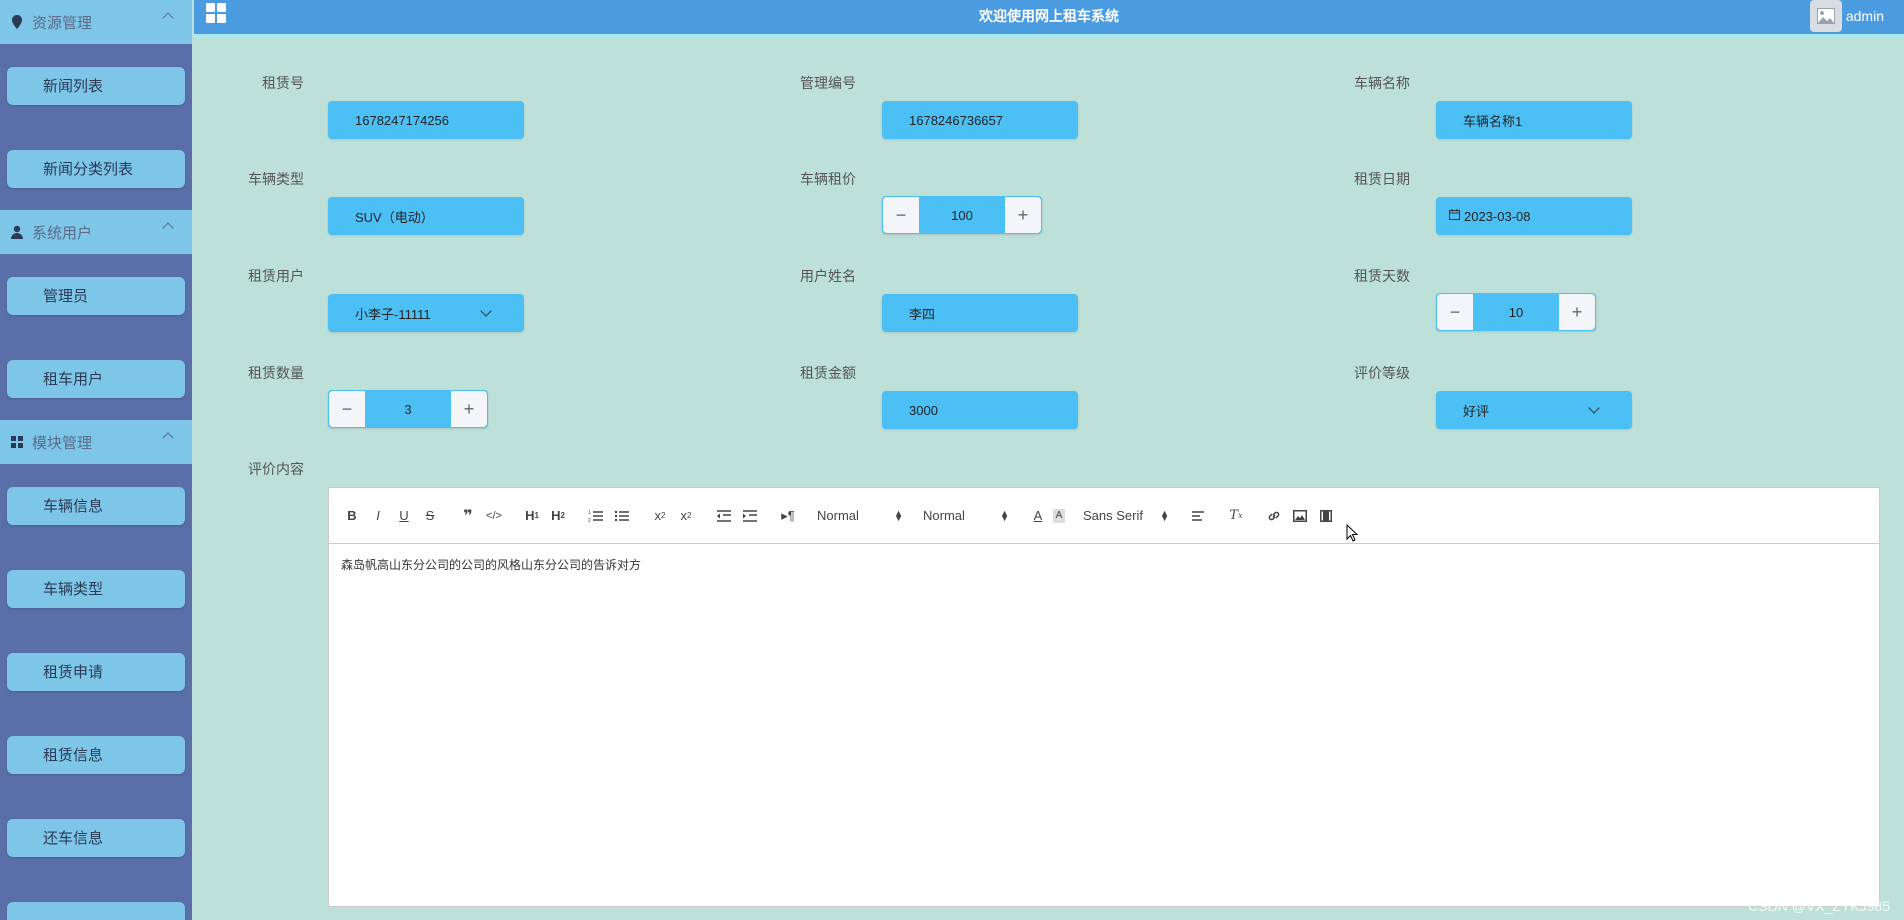  I want to click on code-icon: </>, so click(494, 516).